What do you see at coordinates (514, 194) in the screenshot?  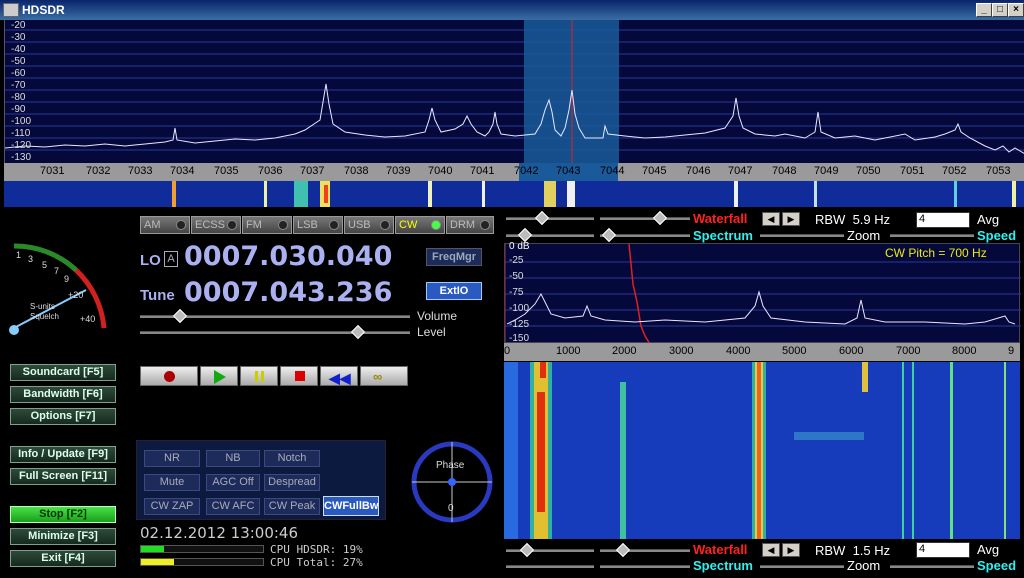 I see `rf-waterfall` at bounding box center [514, 194].